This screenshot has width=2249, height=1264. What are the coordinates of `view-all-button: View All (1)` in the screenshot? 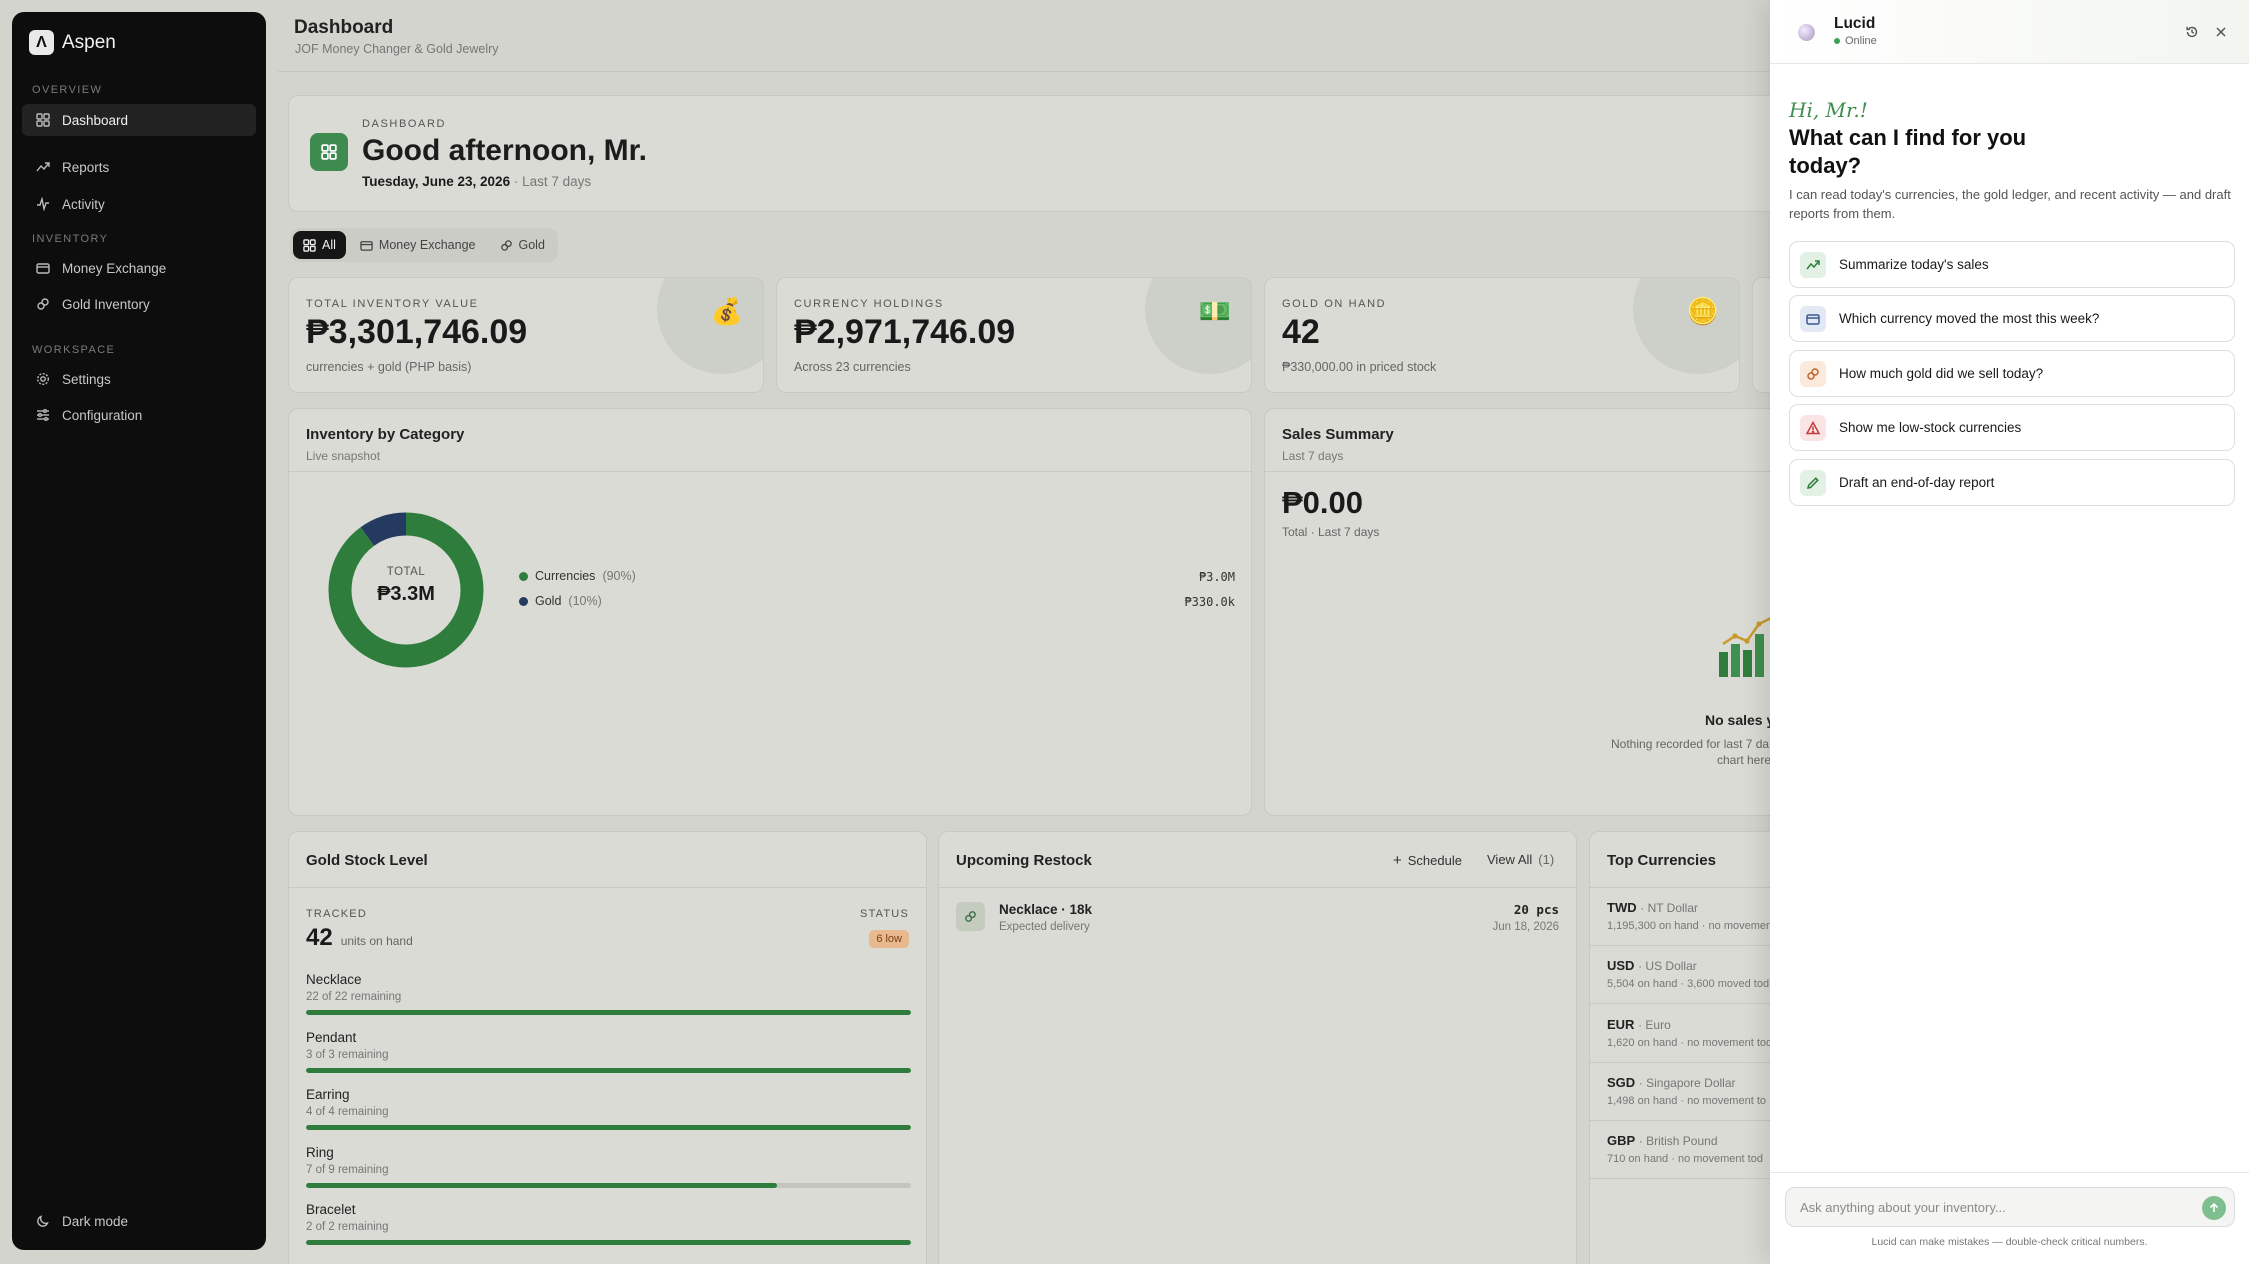 It's located at (1520, 859).